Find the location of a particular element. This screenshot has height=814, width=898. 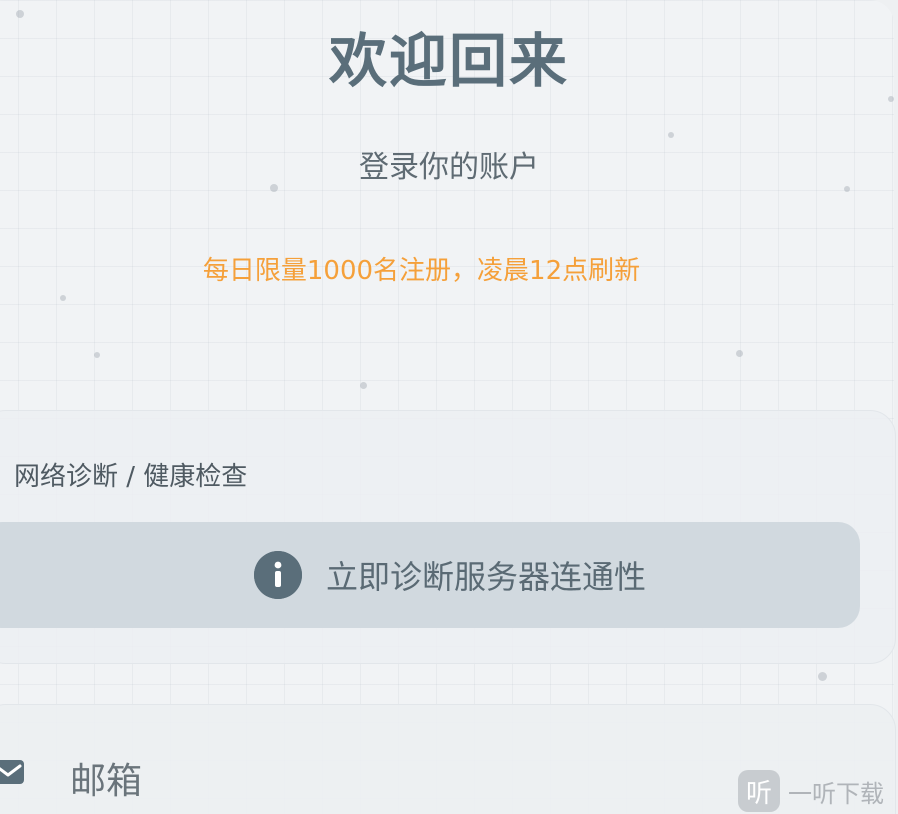

mail-icon is located at coordinates (13, 772).